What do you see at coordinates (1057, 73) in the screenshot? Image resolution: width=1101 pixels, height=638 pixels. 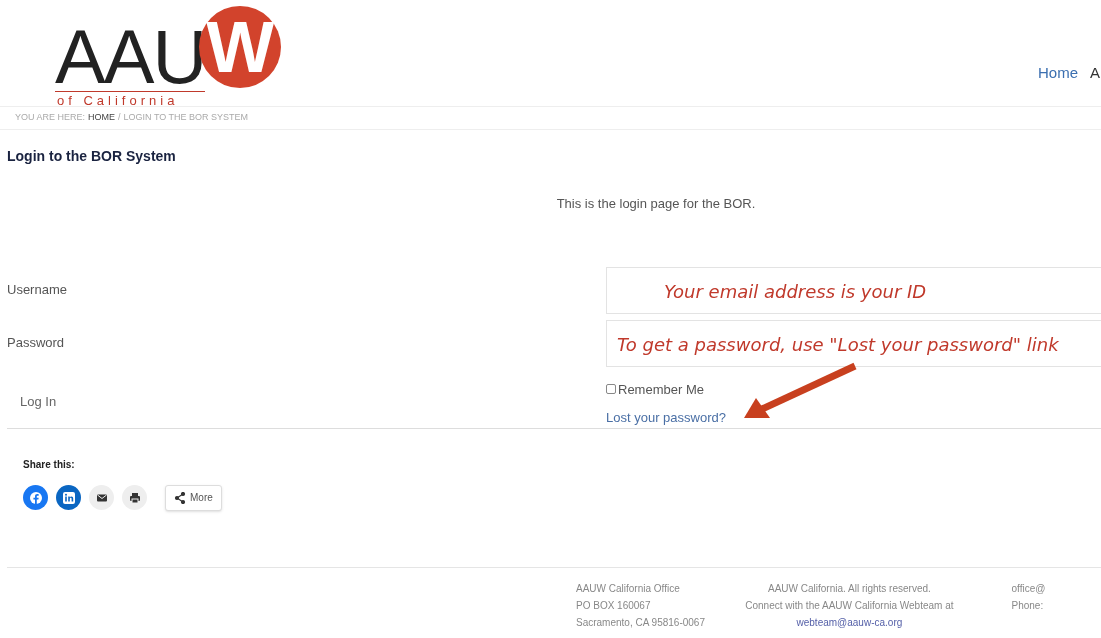 I see `nav-link: Home` at bounding box center [1057, 73].